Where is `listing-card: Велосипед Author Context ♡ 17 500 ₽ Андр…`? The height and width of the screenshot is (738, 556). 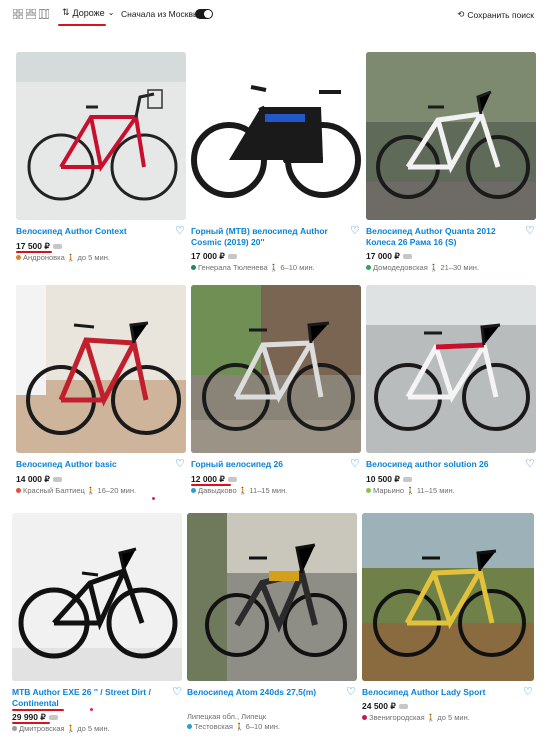
listing-card: Велосипед Author Context ♡ 17 500 ₽ Андр… is located at coordinates (101, 157).